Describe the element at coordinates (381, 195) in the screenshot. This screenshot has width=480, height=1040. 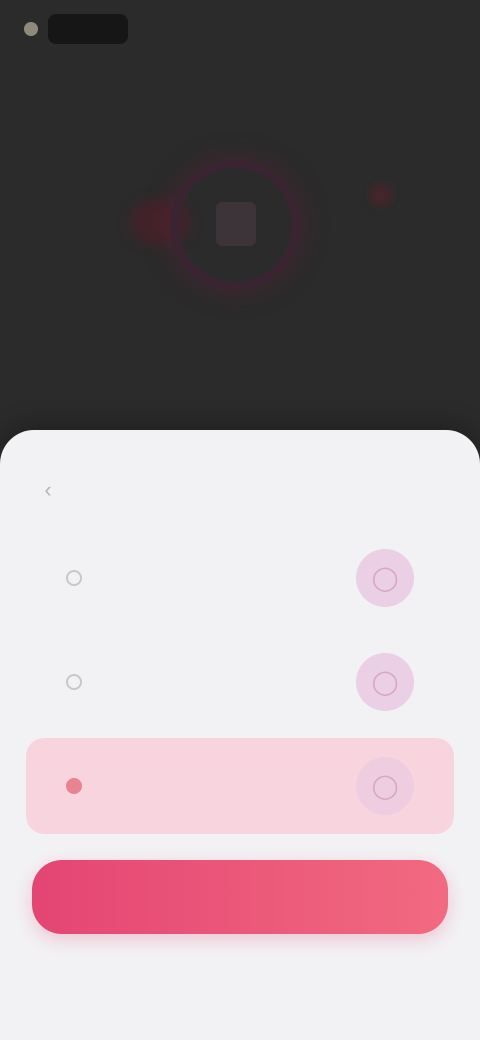
I see `hero-accent-right` at that location.